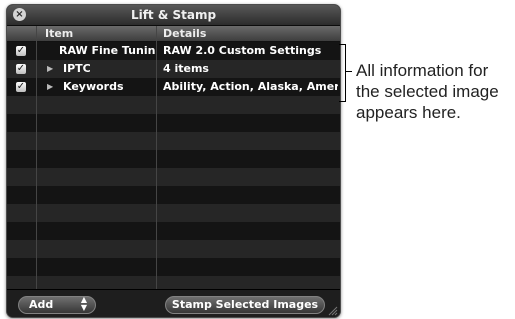 The width and height of the screenshot is (515, 319). What do you see at coordinates (242, 50) in the screenshot?
I see `row-details-label: RAW 2.0 Custom Settings` at bounding box center [242, 50].